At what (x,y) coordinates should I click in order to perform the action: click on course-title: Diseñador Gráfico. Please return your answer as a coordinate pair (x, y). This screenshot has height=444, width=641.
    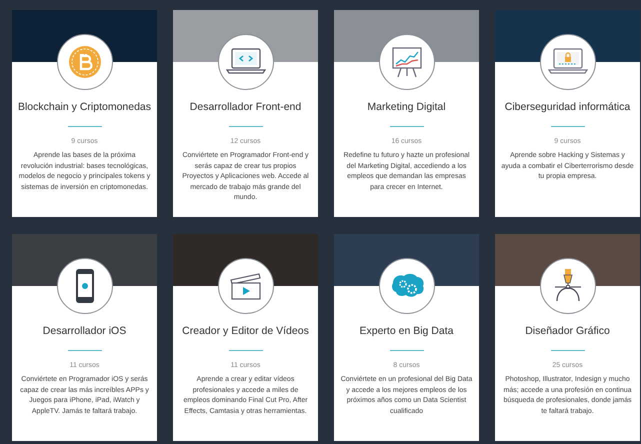
    Looking at the image, I should click on (567, 331).